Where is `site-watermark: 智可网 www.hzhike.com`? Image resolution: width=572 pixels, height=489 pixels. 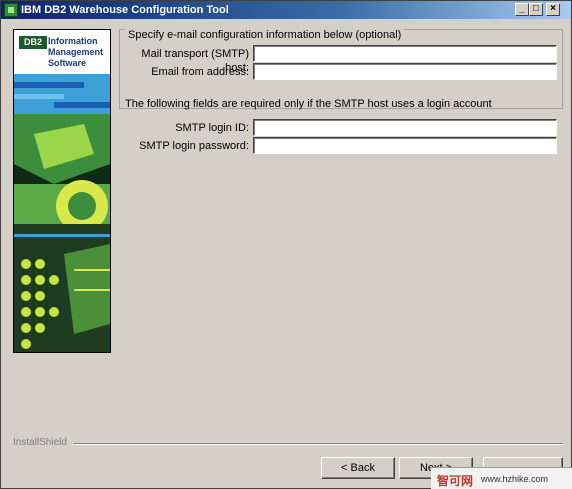 site-watermark: 智可网 www.hzhike.com is located at coordinates (501, 478).